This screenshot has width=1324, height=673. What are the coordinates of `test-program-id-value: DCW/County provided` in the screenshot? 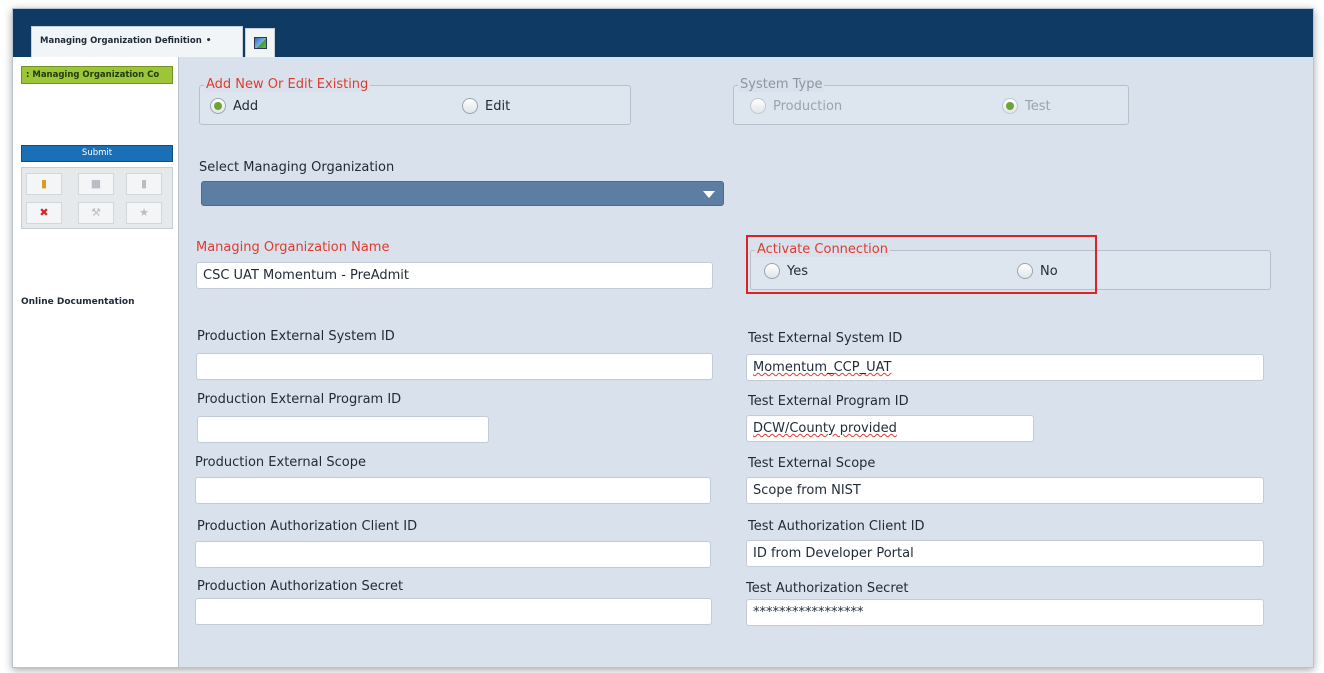 It's located at (825, 428).